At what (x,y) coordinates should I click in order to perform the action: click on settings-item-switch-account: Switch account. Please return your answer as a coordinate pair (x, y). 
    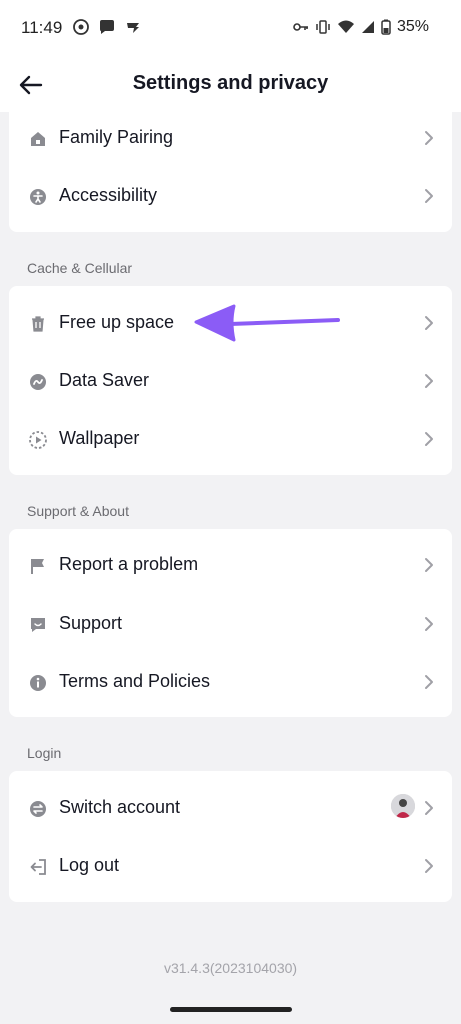
    Looking at the image, I should click on (230, 808).